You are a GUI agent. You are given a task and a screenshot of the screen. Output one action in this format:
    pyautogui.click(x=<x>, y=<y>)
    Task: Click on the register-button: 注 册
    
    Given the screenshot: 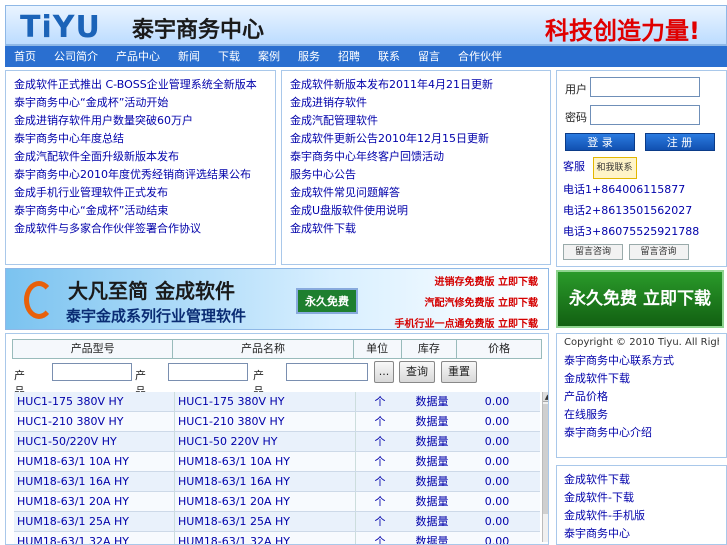 What is the action you would take?
    pyautogui.click(x=679, y=142)
    